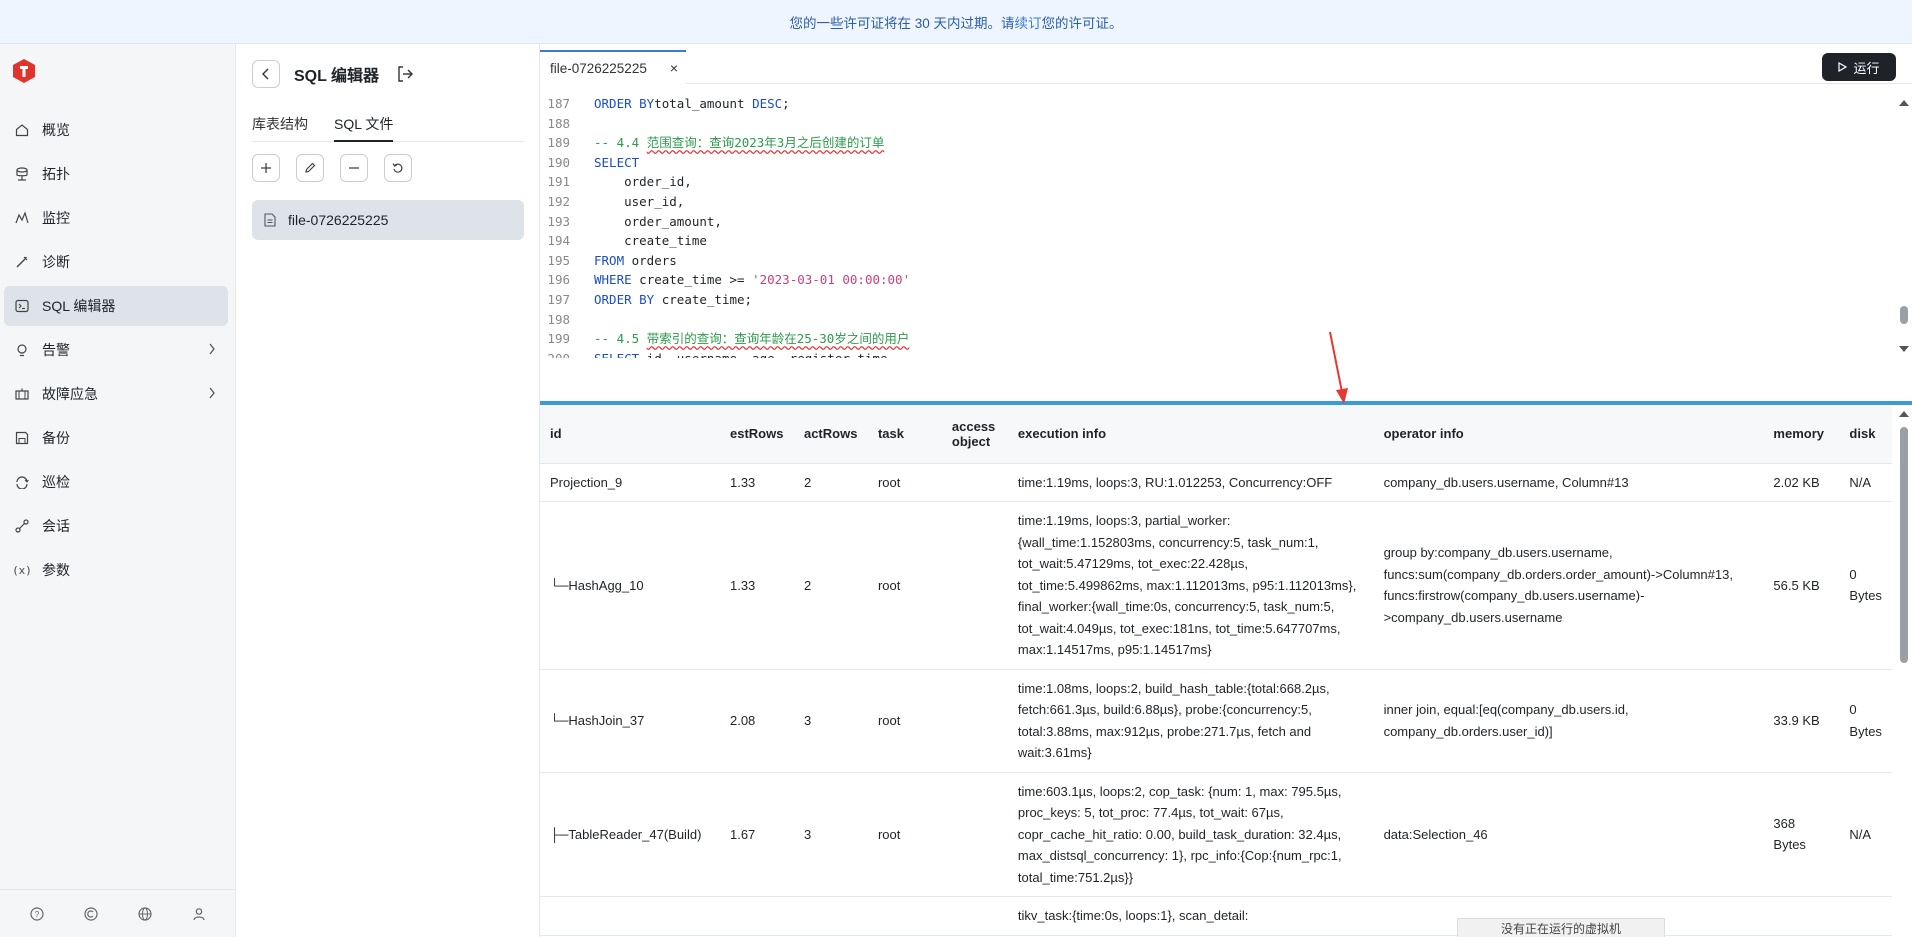 Image resolution: width=1912 pixels, height=937 pixels. Describe the element at coordinates (116, 174) in the screenshot. I see `sidebar-item-topology: 拓扑` at that location.